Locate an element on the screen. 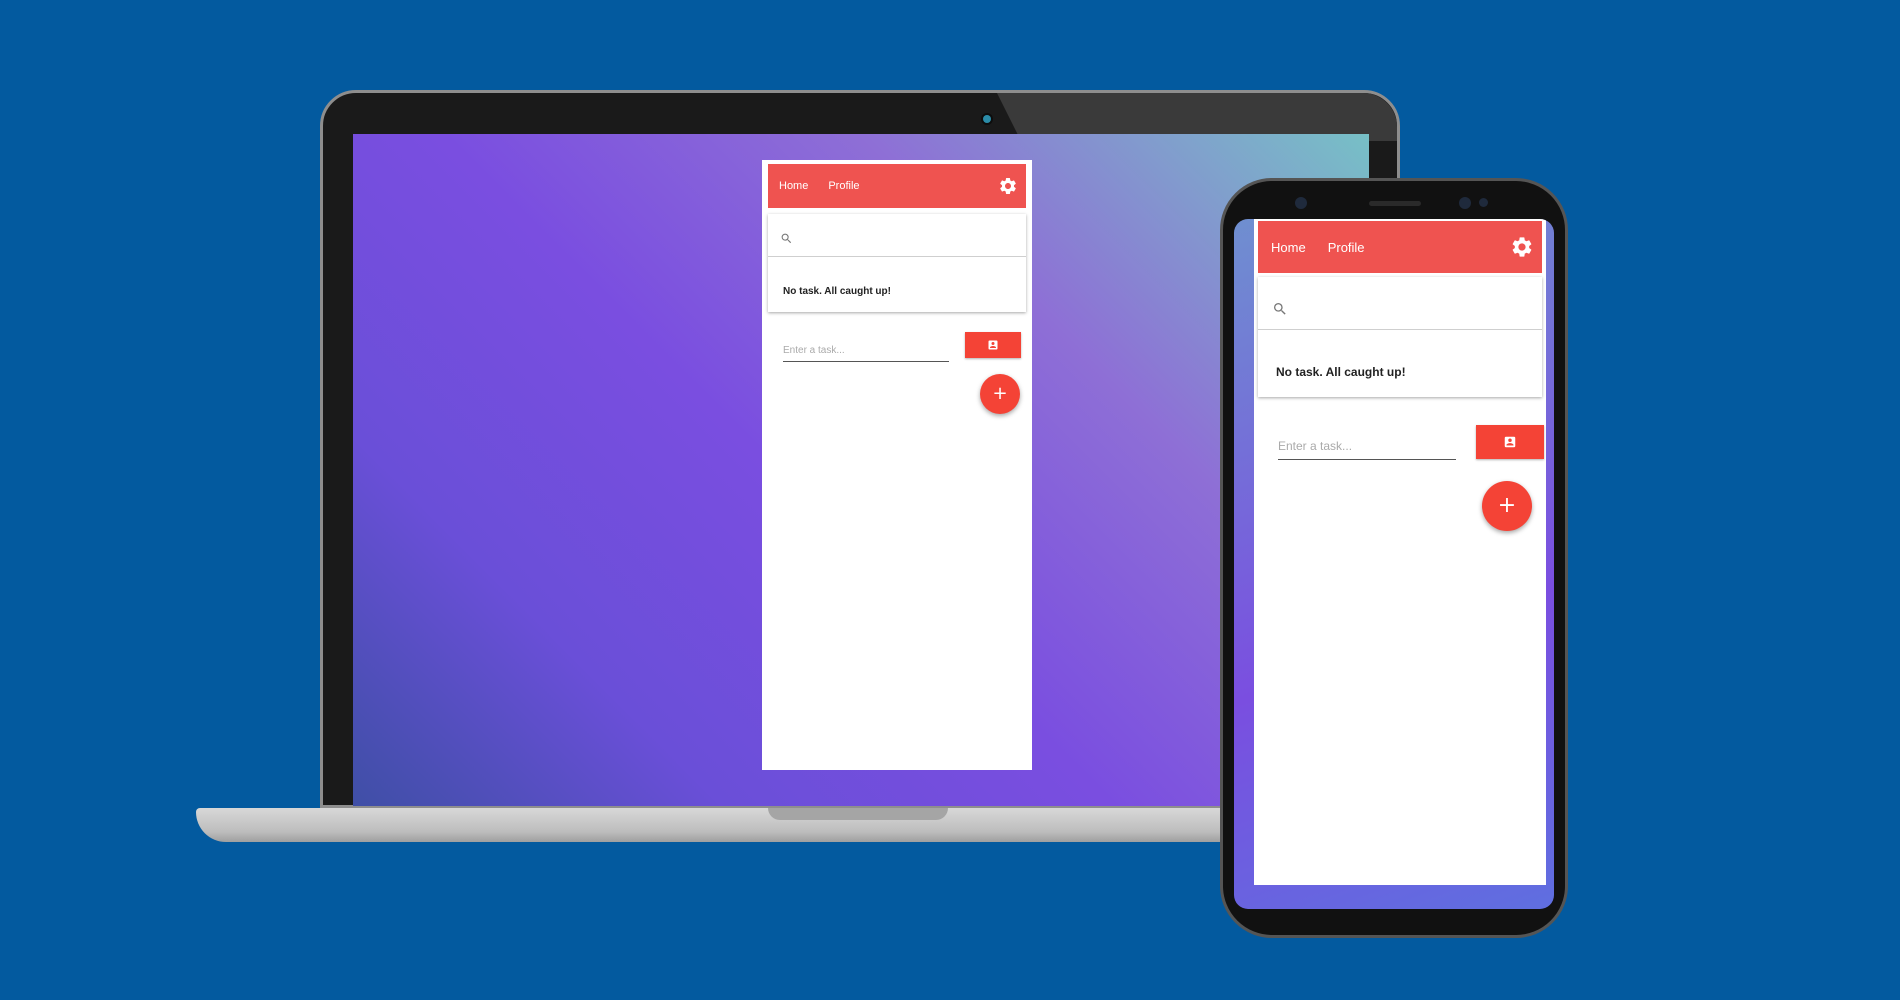 The image size is (1900, 1000). proximity-sensor-icon is located at coordinates (1483, 202).